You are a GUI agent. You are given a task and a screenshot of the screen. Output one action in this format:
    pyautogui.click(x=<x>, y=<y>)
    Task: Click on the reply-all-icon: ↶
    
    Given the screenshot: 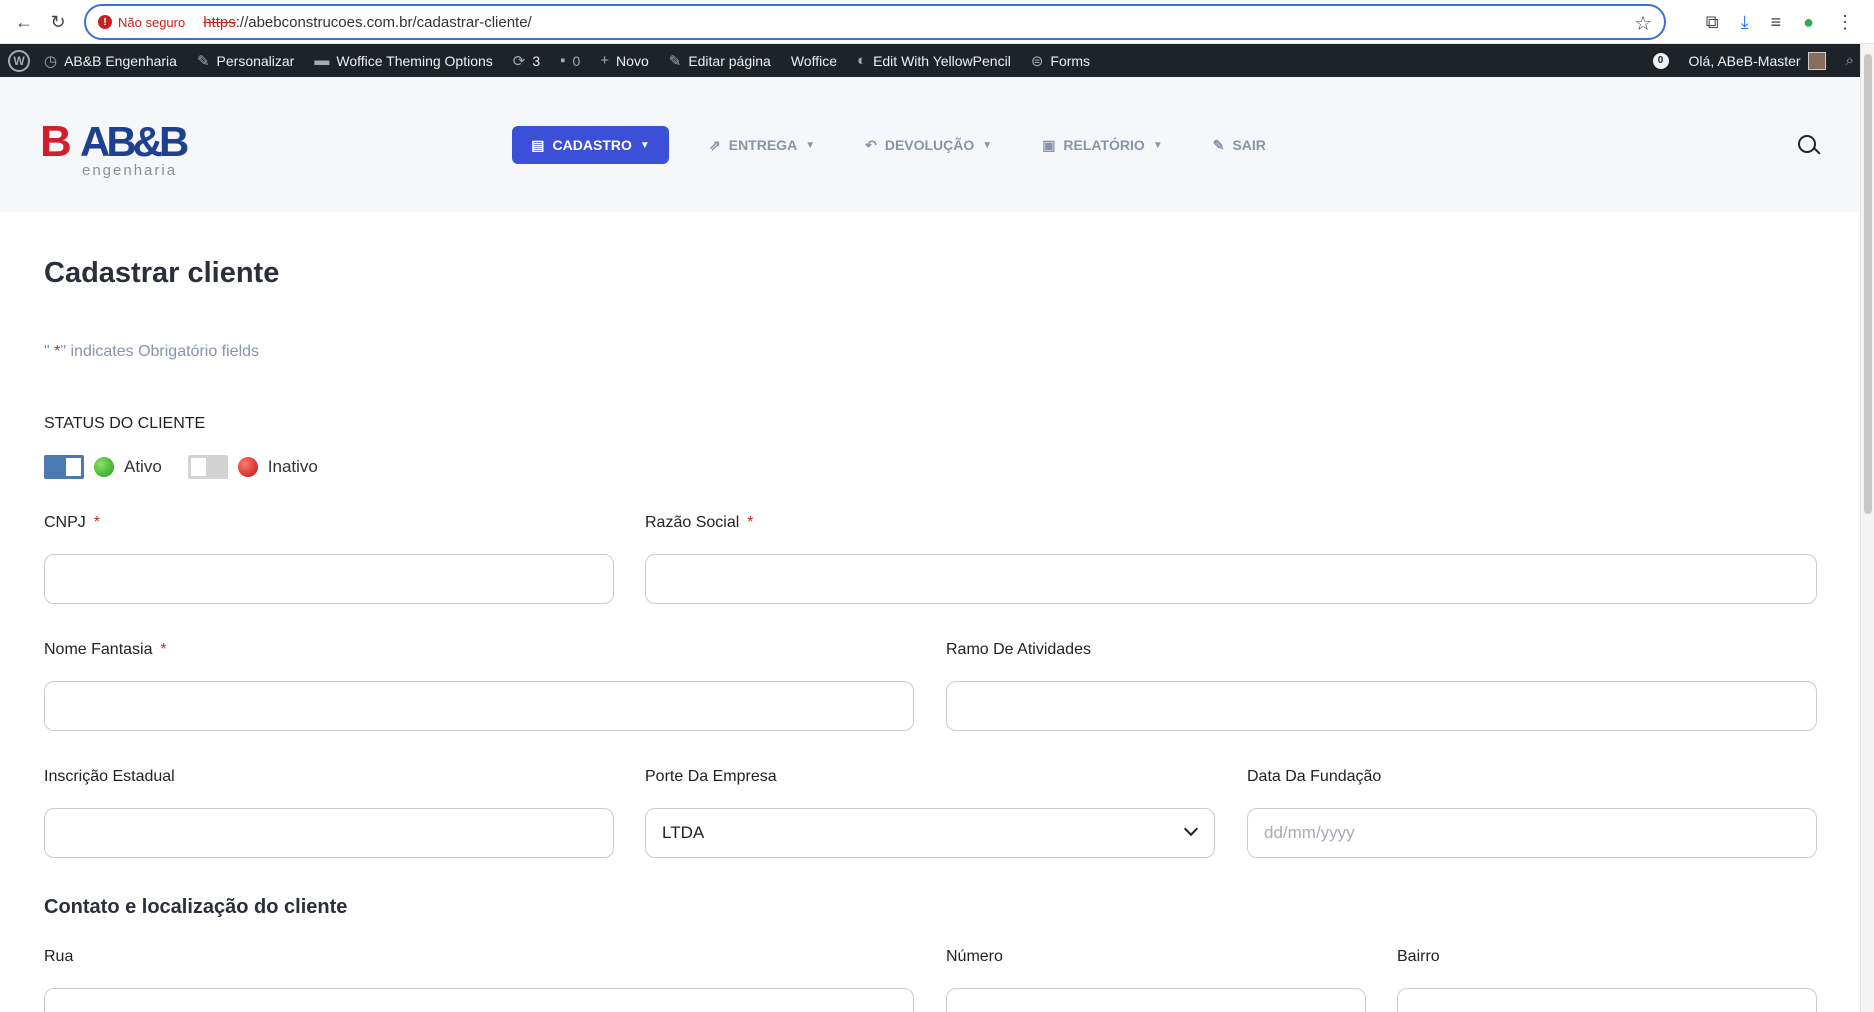 What is the action you would take?
    pyautogui.click(x=871, y=144)
    